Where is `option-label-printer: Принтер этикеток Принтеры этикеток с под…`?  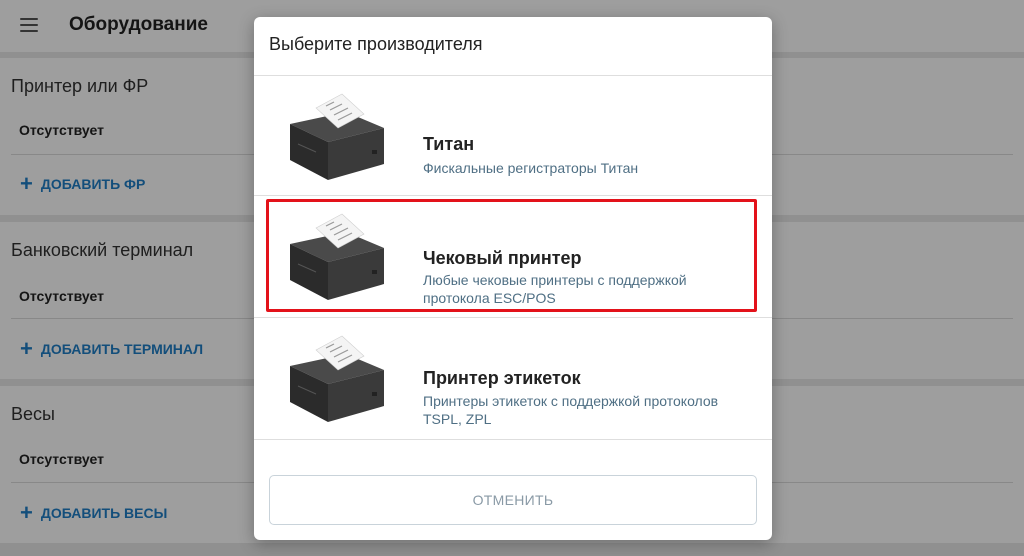 option-label-printer: Принтер этикеток Принтеры этикеток с под… is located at coordinates (513, 378).